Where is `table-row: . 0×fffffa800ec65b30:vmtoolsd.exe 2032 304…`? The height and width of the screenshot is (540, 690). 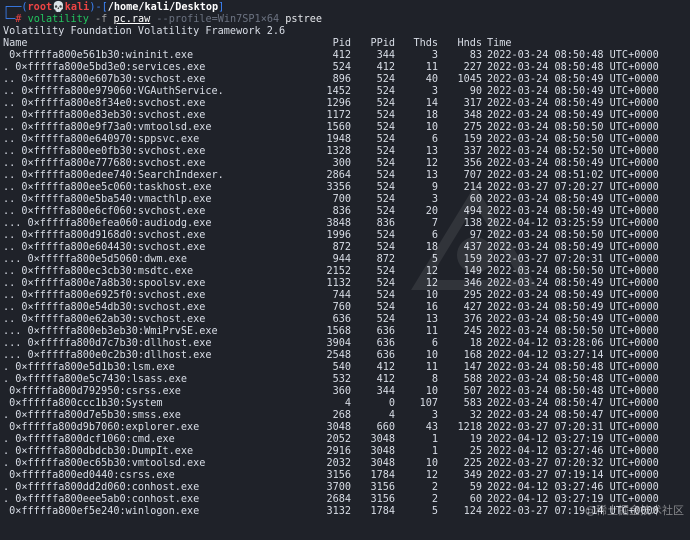
table-row: . 0×fffffa800ec65b30:vmtoolsd.exe 2032 304… is located at coordinates (345, 464).